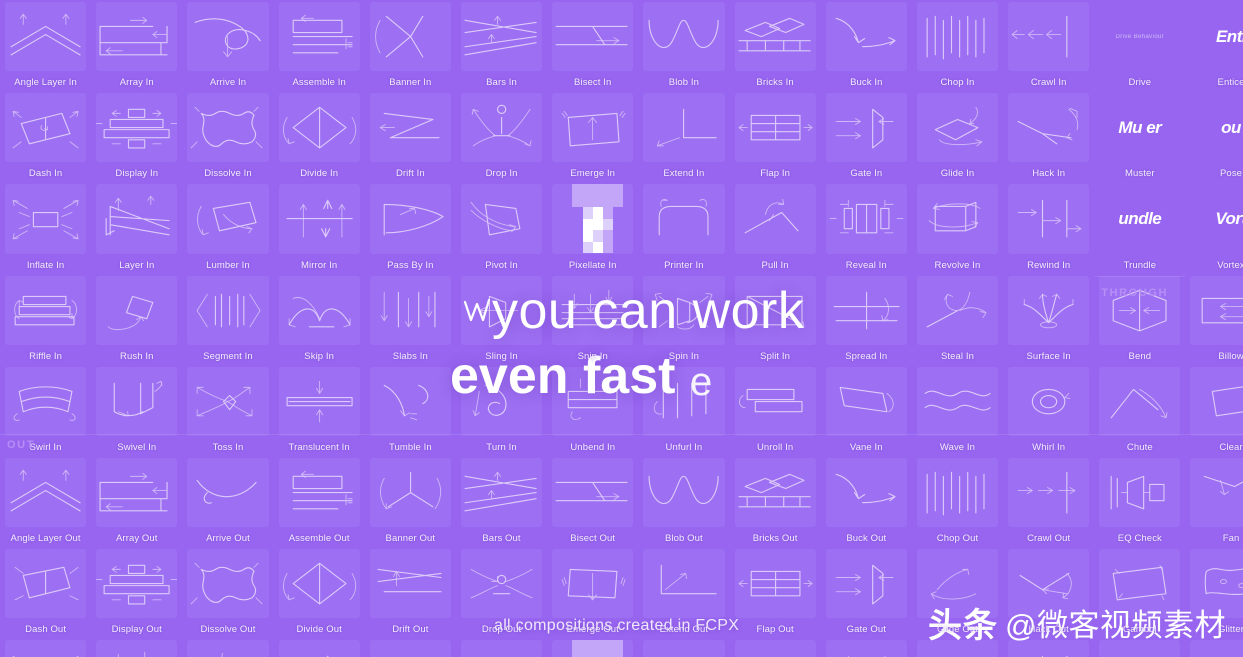 The height and width of the screenshot is (657, 1243). I want to click on preset-label: Split In, so click(775, 356).